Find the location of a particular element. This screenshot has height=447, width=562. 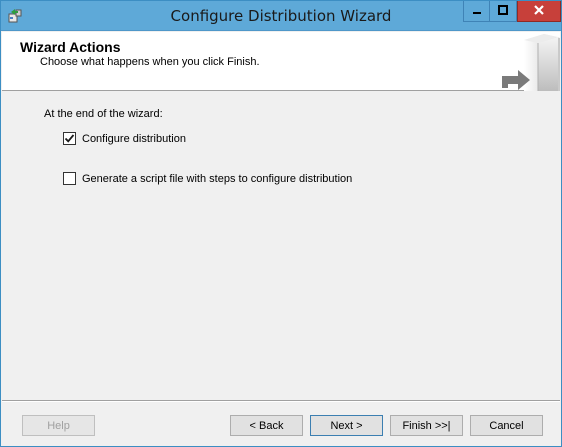

server-arrow-icon is located at coordinates (530, 61).